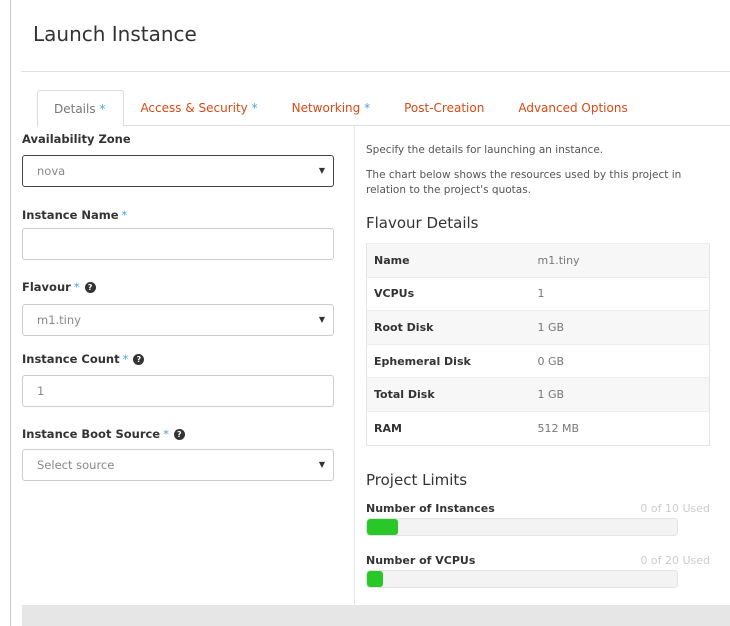  I want to click on instance-name-label: Instance Name *, so click(74, 215).